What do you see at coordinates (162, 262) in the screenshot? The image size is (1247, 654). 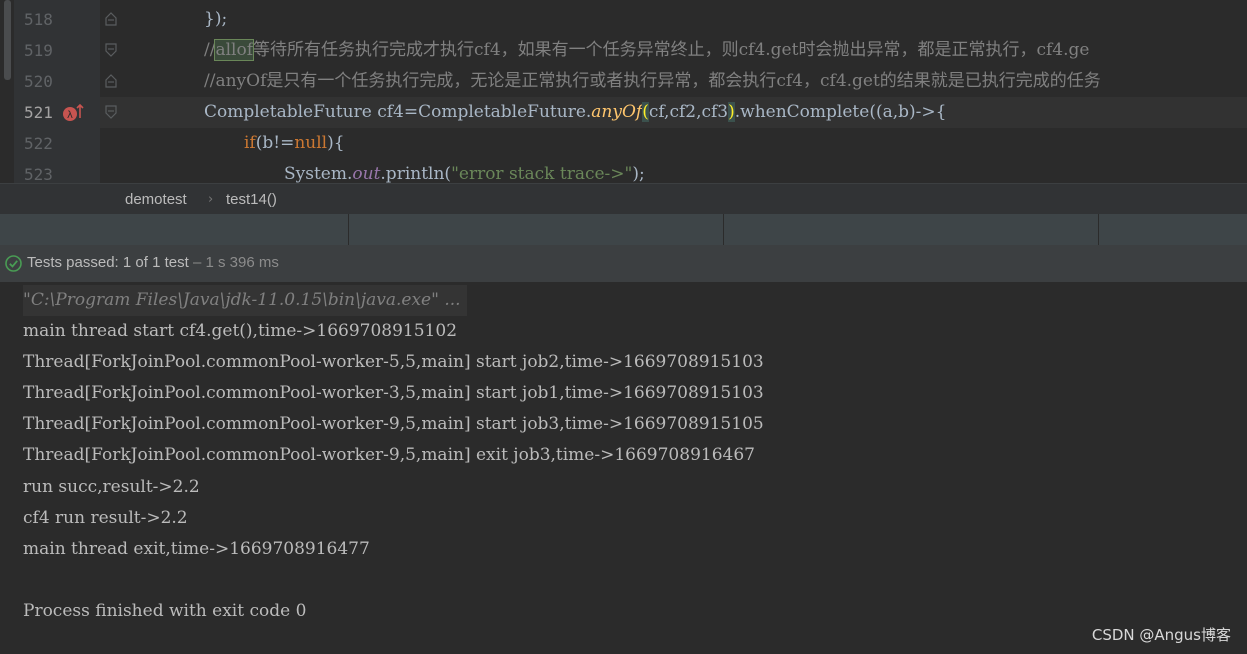 I see `total-tests: of 1 test` at bounding box center [162, 262].